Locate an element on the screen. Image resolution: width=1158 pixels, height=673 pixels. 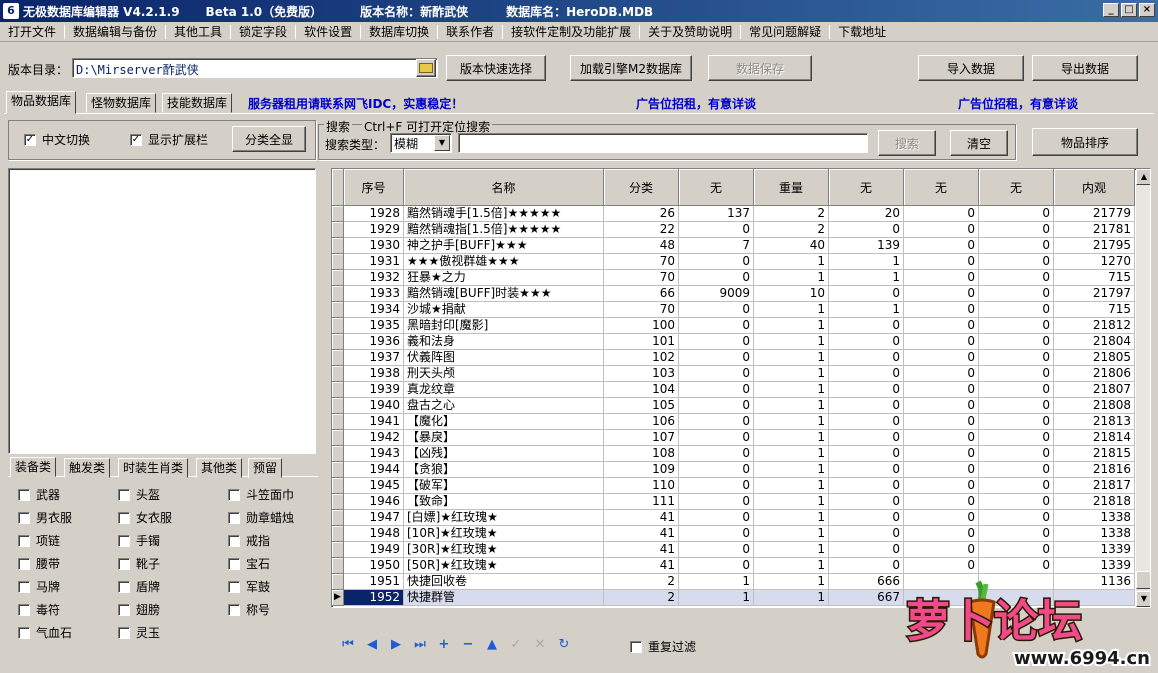
table-cell: 667 is located at coordinates (866, 598).